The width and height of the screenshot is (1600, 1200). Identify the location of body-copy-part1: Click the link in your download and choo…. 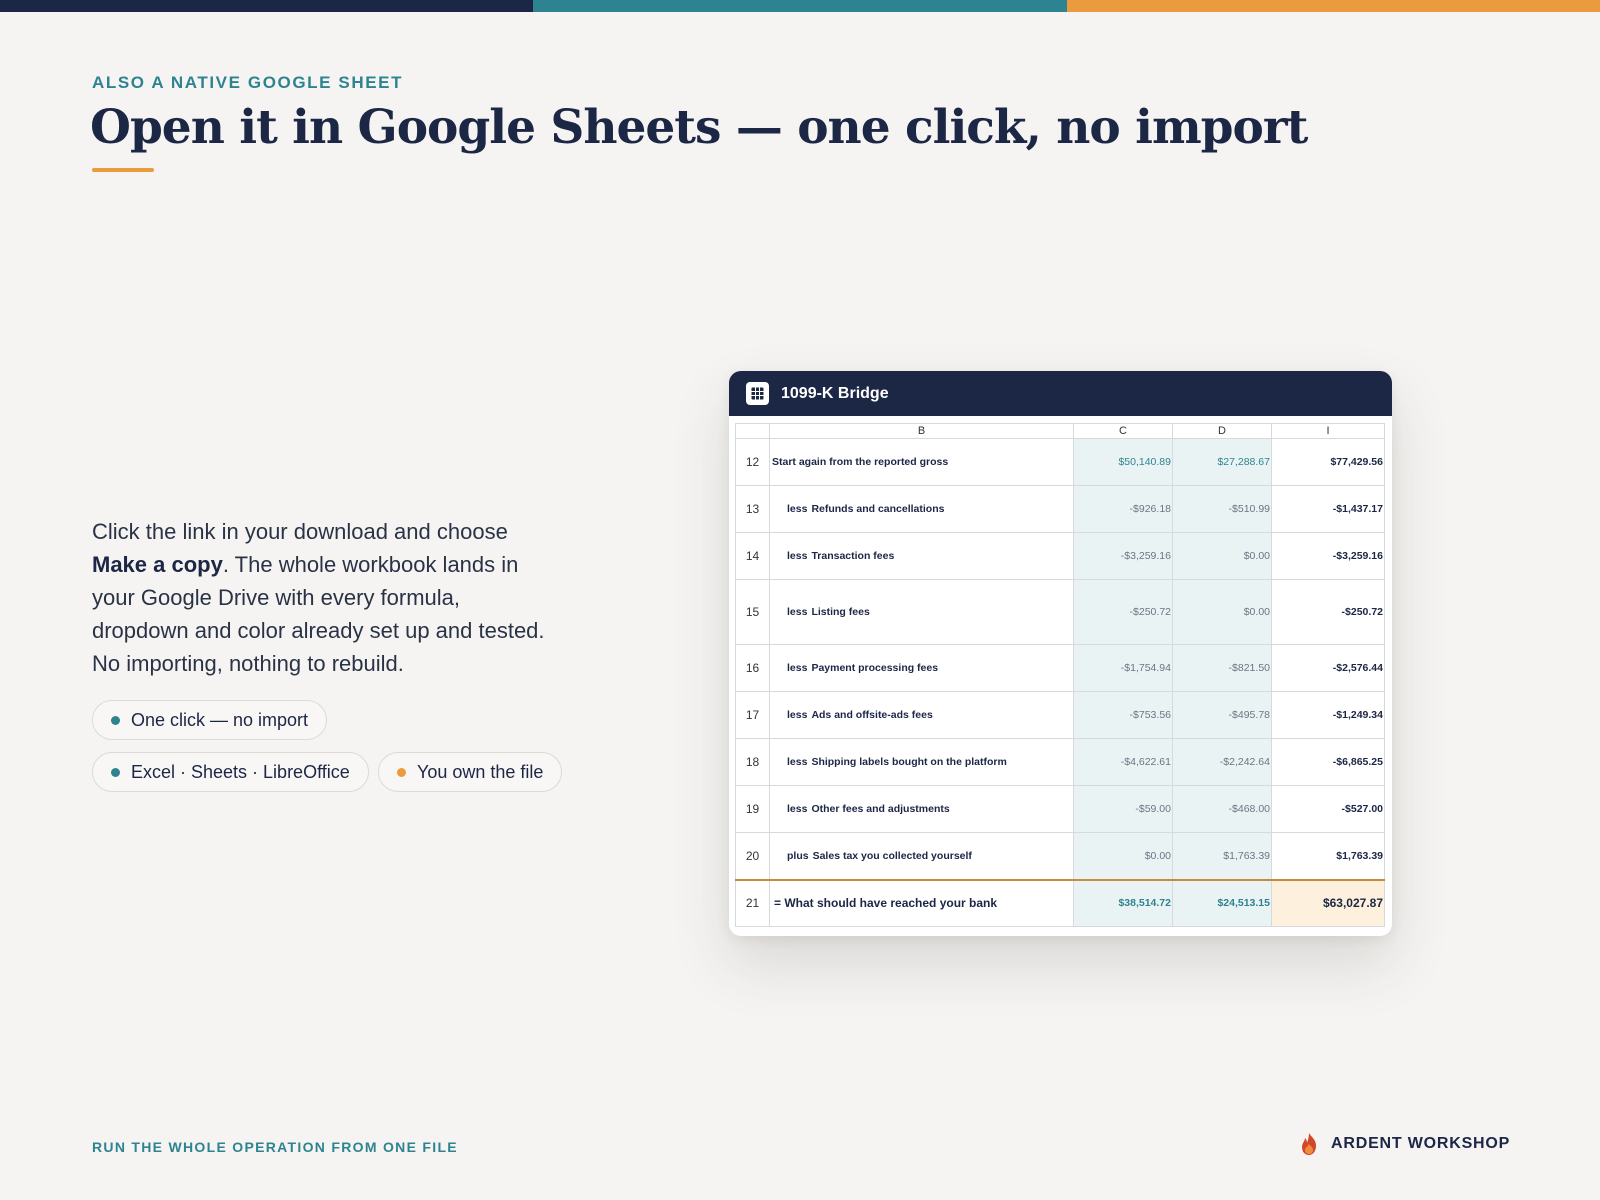
(300, 531).